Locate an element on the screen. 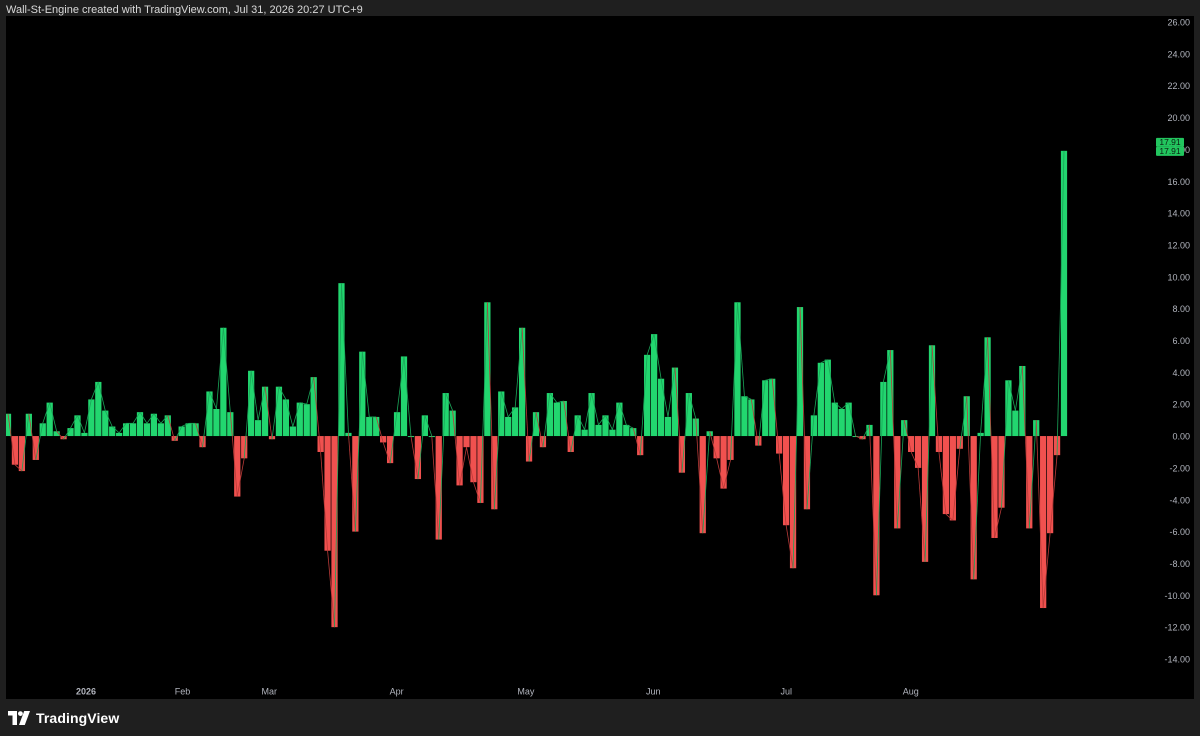 This screenshot has height=736, width=1200. x-tick-label: Apr is located at coordinates (397, 692).